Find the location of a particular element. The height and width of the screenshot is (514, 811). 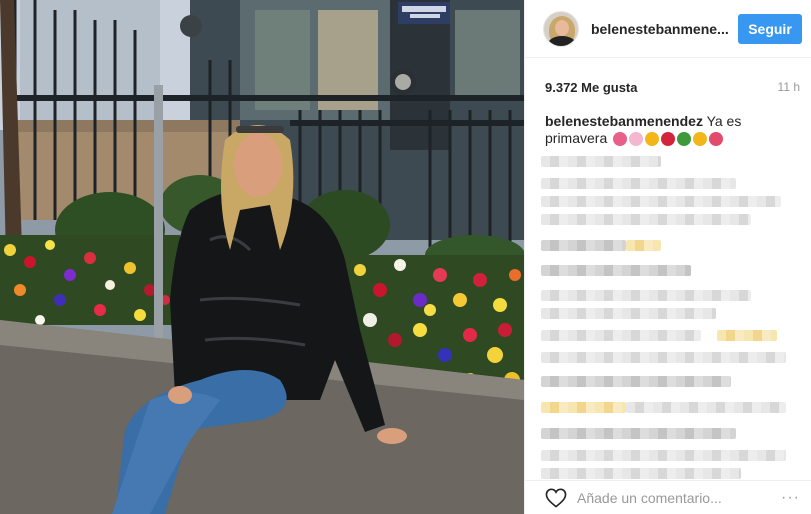

likes-row: 9.372 Me gusta 11 h is located at coordinates (672, 87).